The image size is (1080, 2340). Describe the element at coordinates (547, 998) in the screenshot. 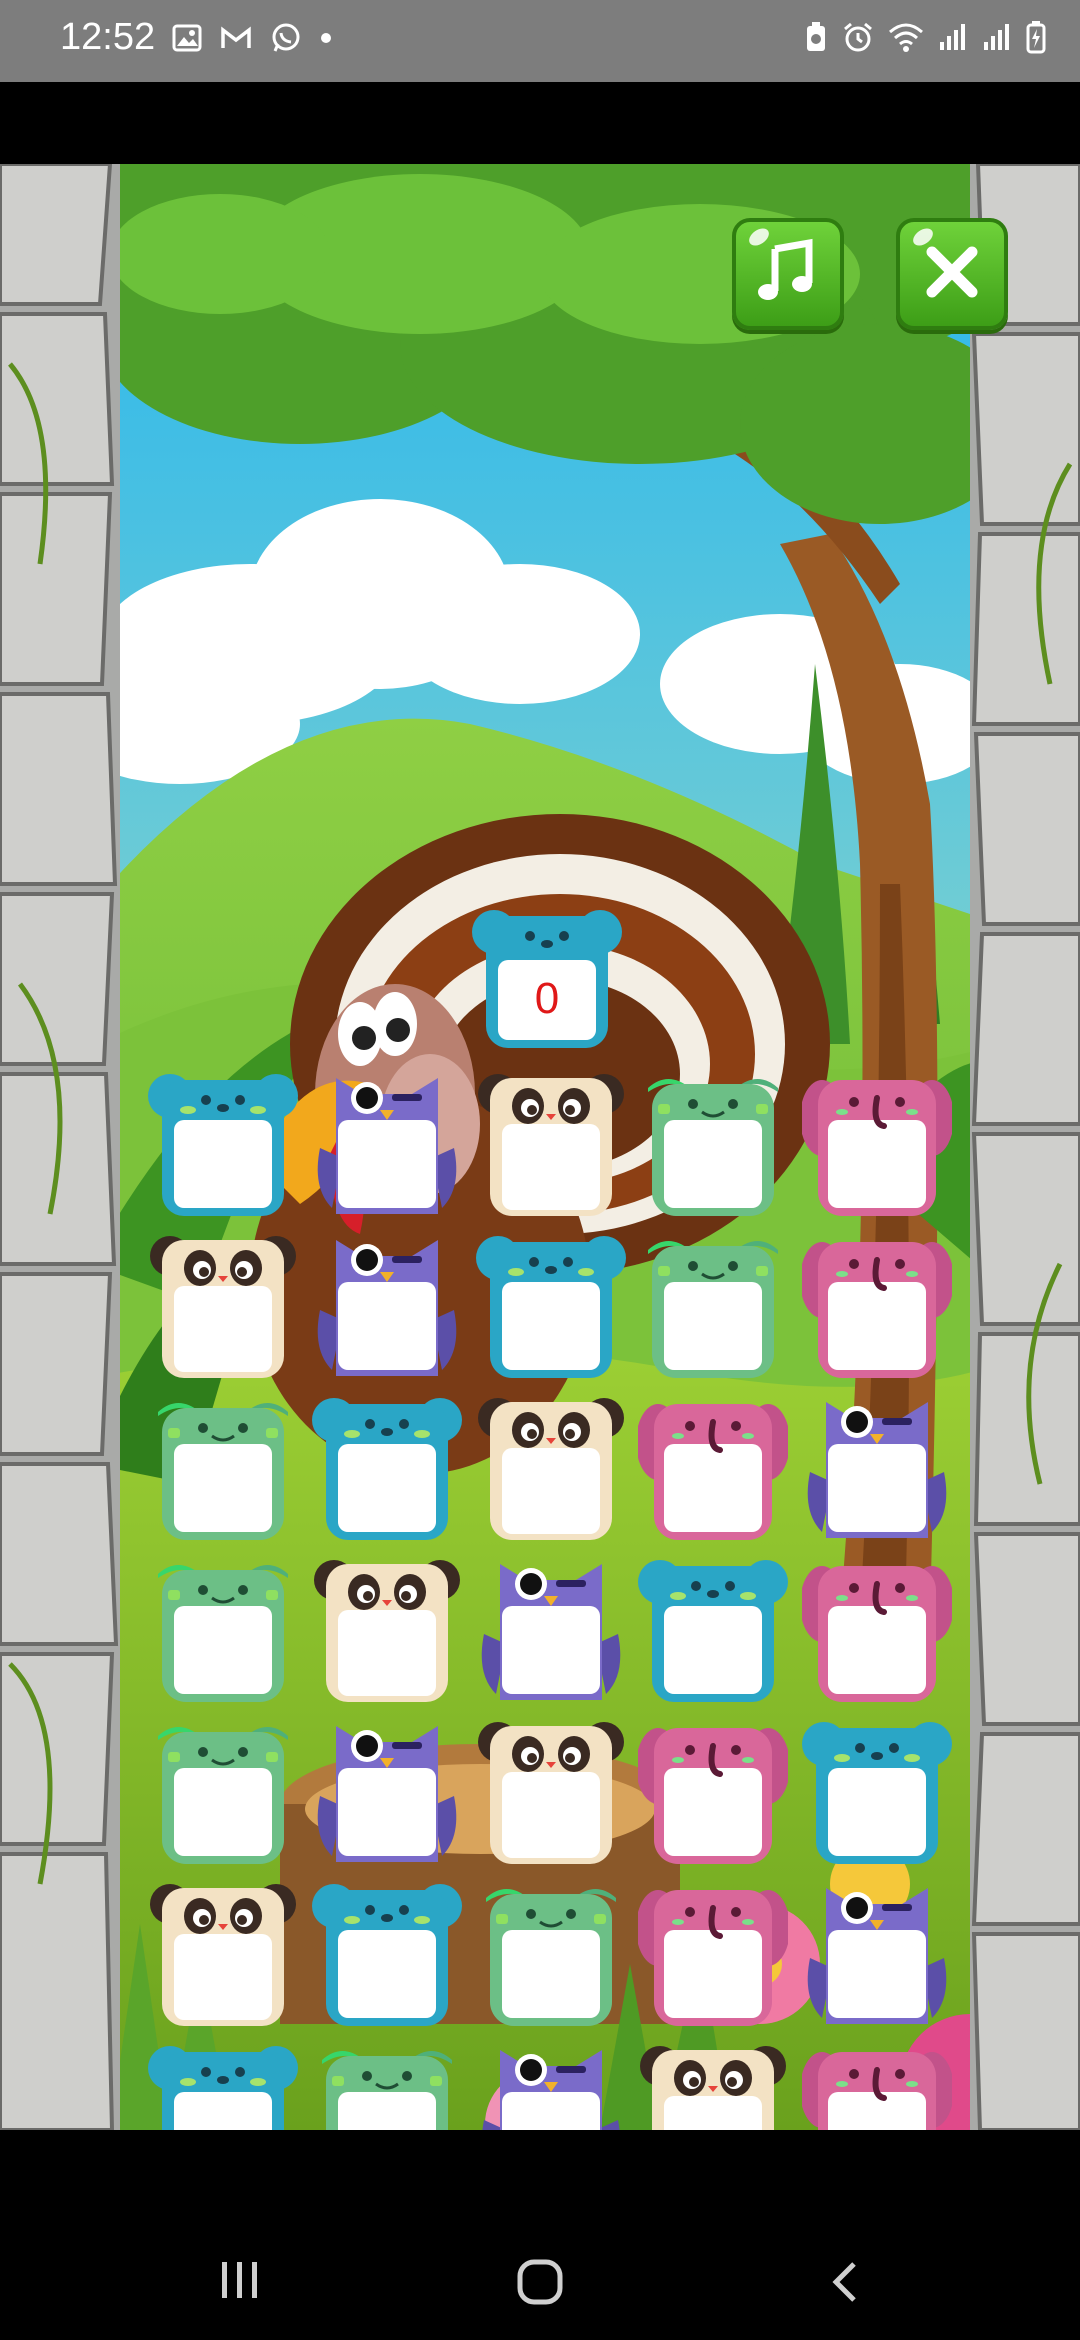

I see `score-value: 0` at that location.